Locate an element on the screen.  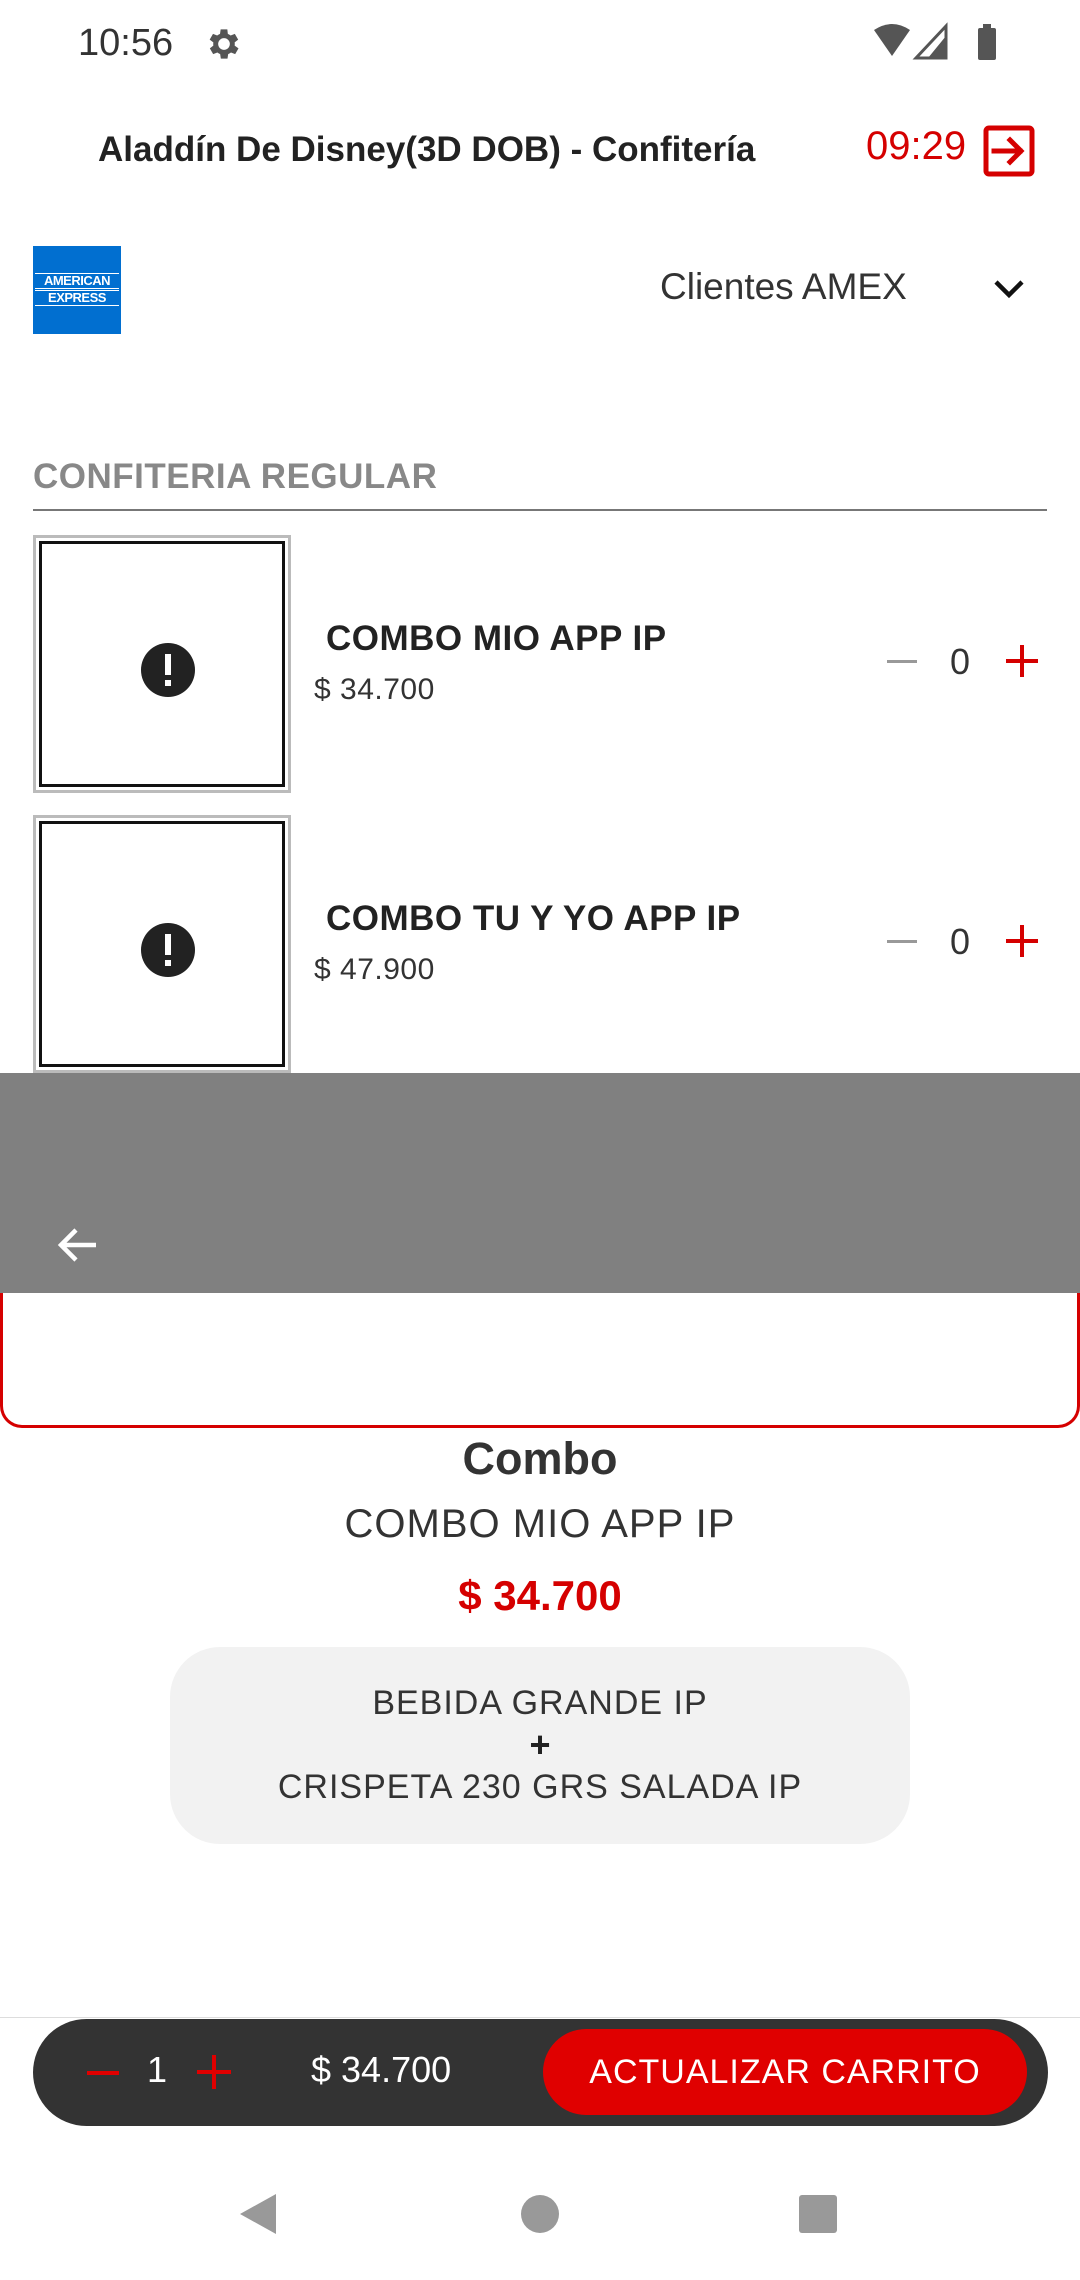
navigation-bar is located at coordinates (540, 2220).